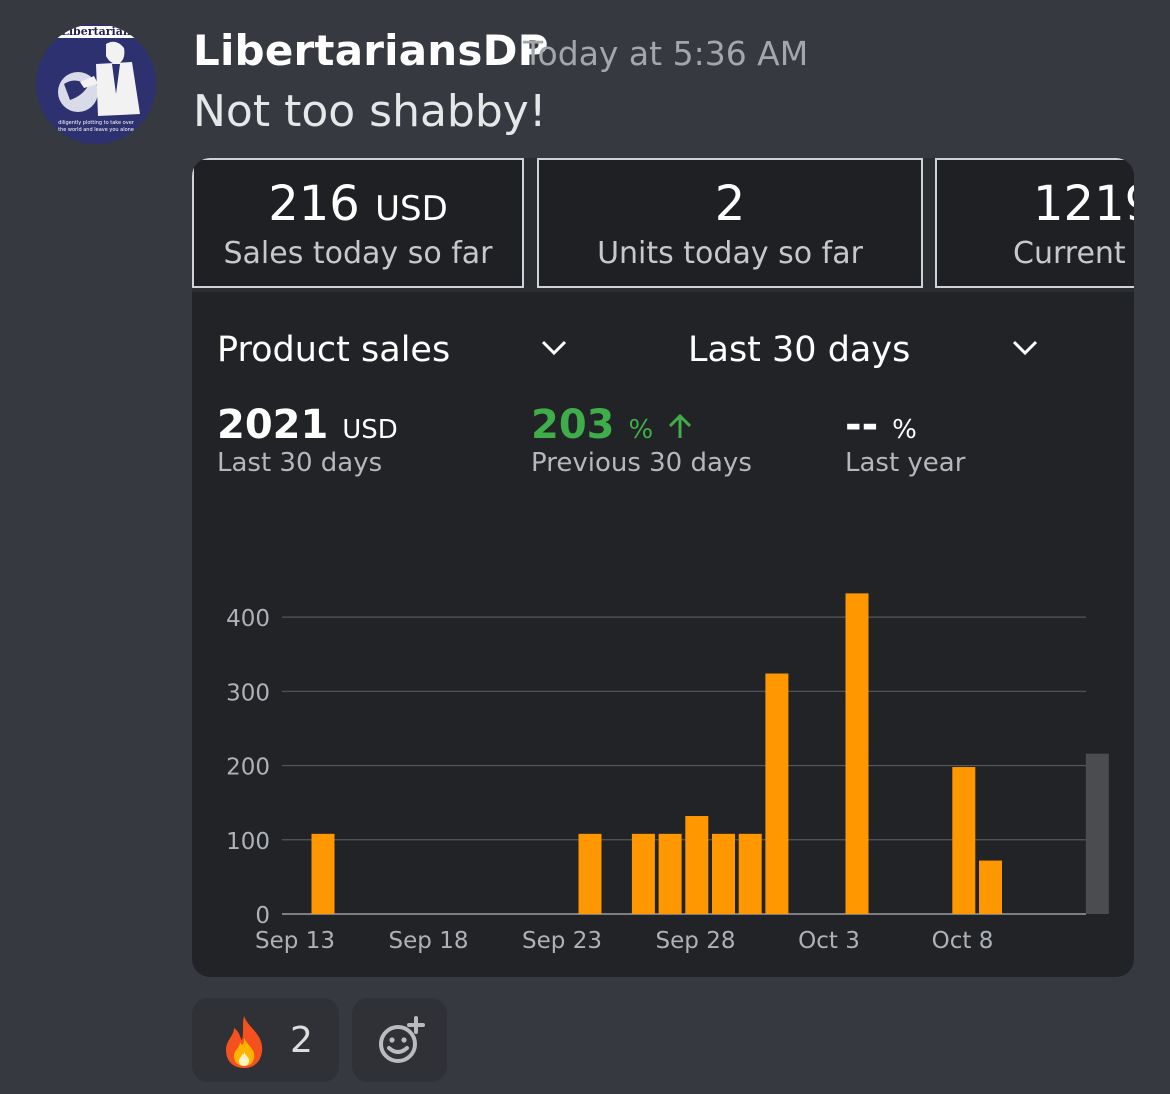 Image resolution: width=1170 pixels, height=1094 pixels. What do you see at coordinates (1069, 253) in the screenshot?
I see `stat-label: Current` at bounding box center [1069, 253].